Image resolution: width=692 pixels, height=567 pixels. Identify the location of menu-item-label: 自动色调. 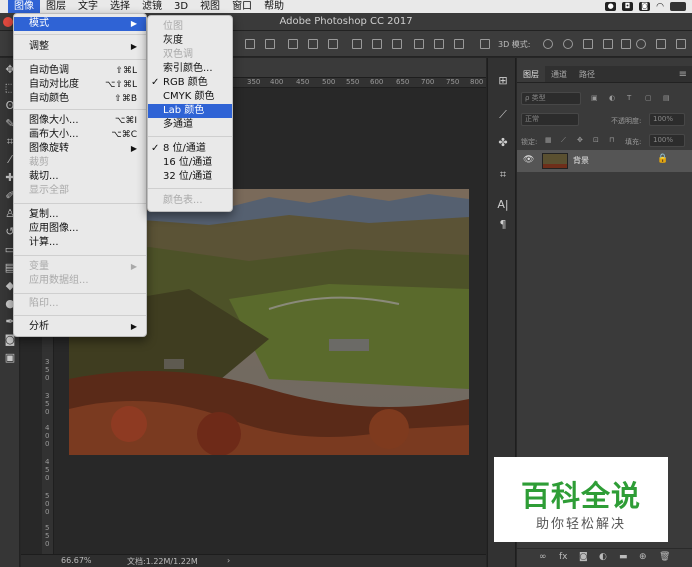
(49, 70).